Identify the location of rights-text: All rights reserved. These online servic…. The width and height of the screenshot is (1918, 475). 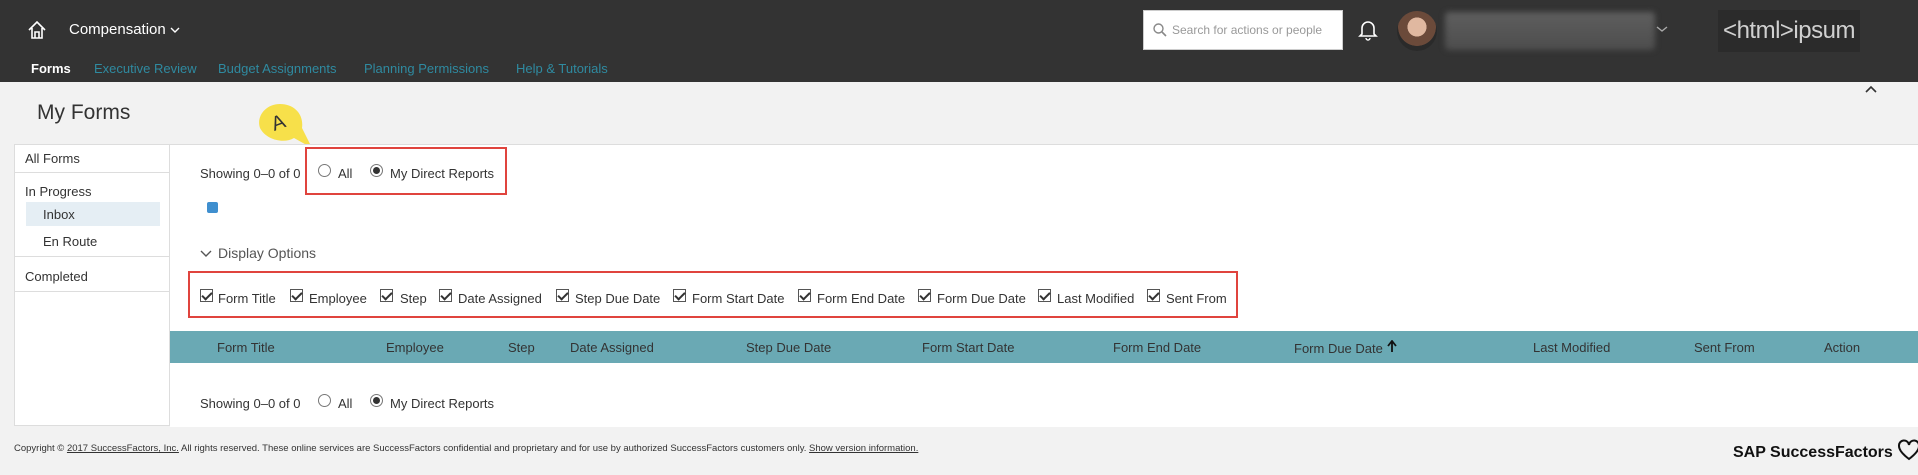
(494, 448).